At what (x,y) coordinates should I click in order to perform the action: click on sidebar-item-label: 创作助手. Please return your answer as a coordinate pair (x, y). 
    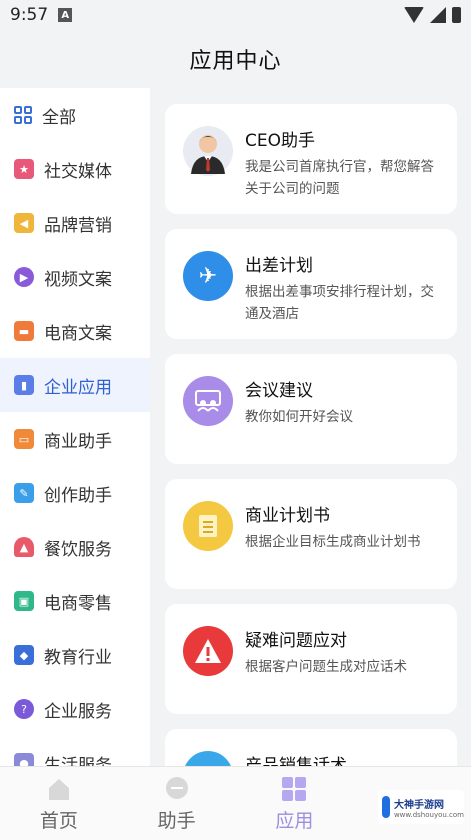
    Looking at the image, I should click on (78, 495).